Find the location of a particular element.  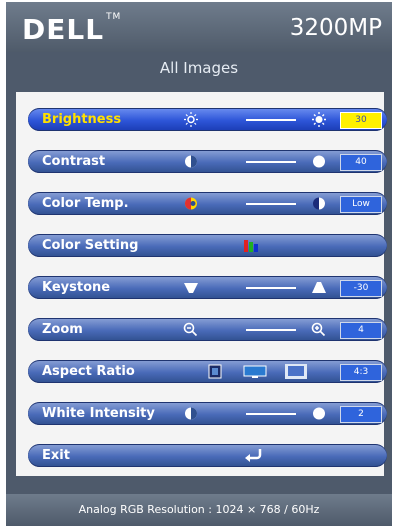

menu-item-aspect-ratio: Aspect Ratio 4:3 is located at coordinates (207, 371).